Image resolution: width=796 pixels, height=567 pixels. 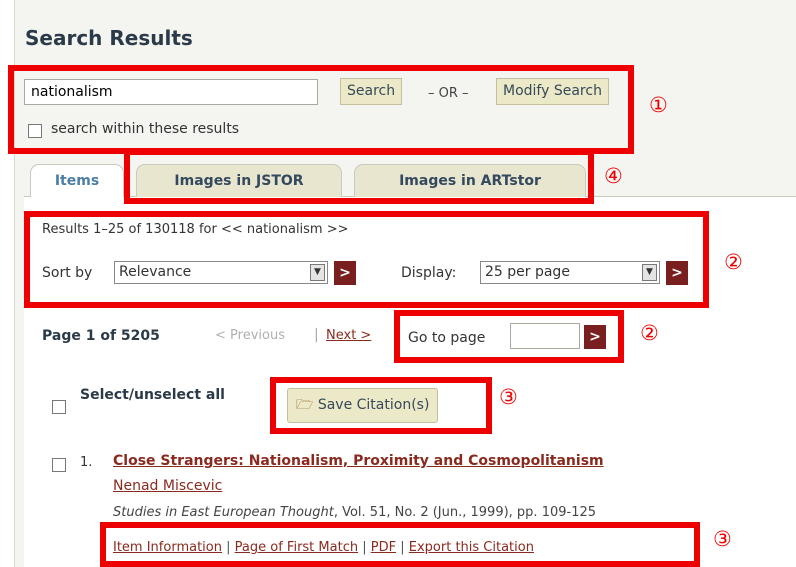 What do you see at coordinates (448, 93) in the screenshot?
I see `or-separator: – OR –` at bounding box center [448, 93].